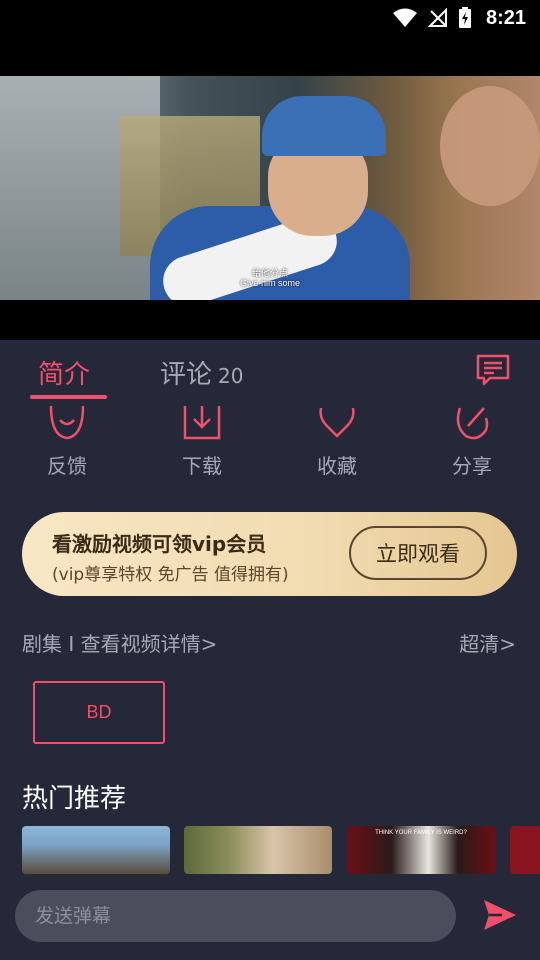 This screenshot has height=960, width=540. Describe the element at coordinates (337, 442) in the screenshot. I see `favorite-button: 收藏` at that location.